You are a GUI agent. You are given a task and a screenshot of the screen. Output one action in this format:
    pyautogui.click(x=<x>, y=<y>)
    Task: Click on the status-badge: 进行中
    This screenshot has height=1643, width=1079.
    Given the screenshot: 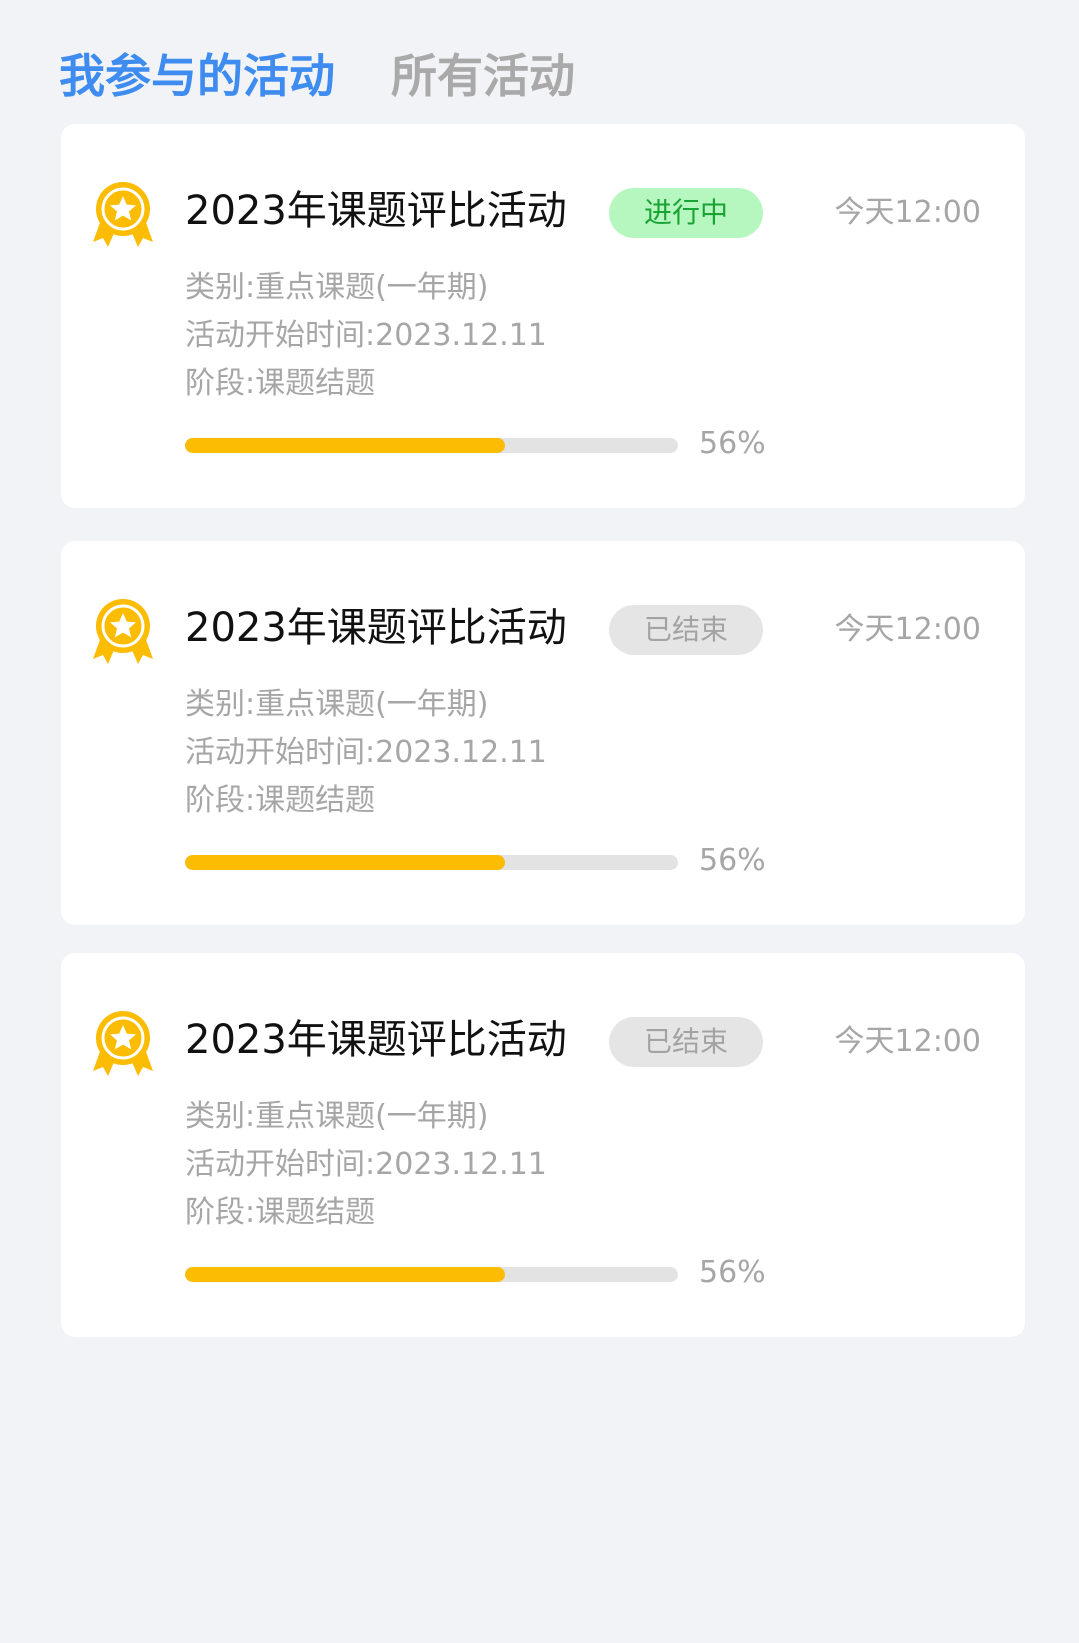 What is the action you would take?
    pyautogui.click(x=686, y=213)
    